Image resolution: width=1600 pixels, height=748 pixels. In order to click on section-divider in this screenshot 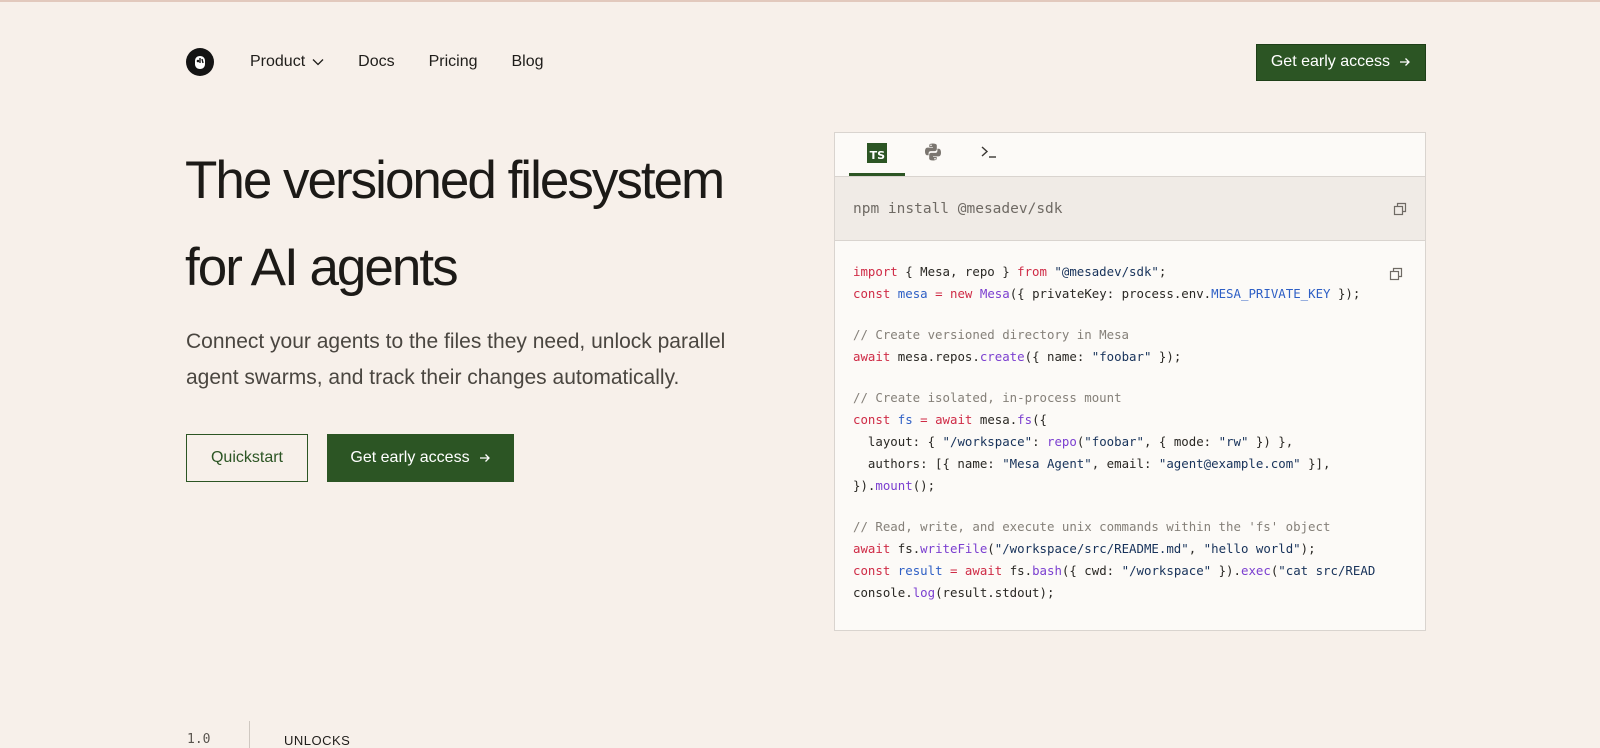, I will do `click(249, 734)`.